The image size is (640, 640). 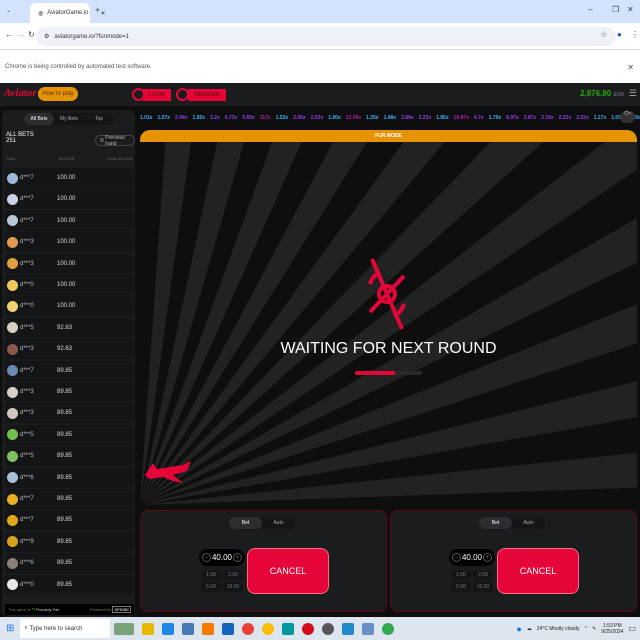 I want to click on site-settings-icon: ⚙, so click(x=46, y=36).